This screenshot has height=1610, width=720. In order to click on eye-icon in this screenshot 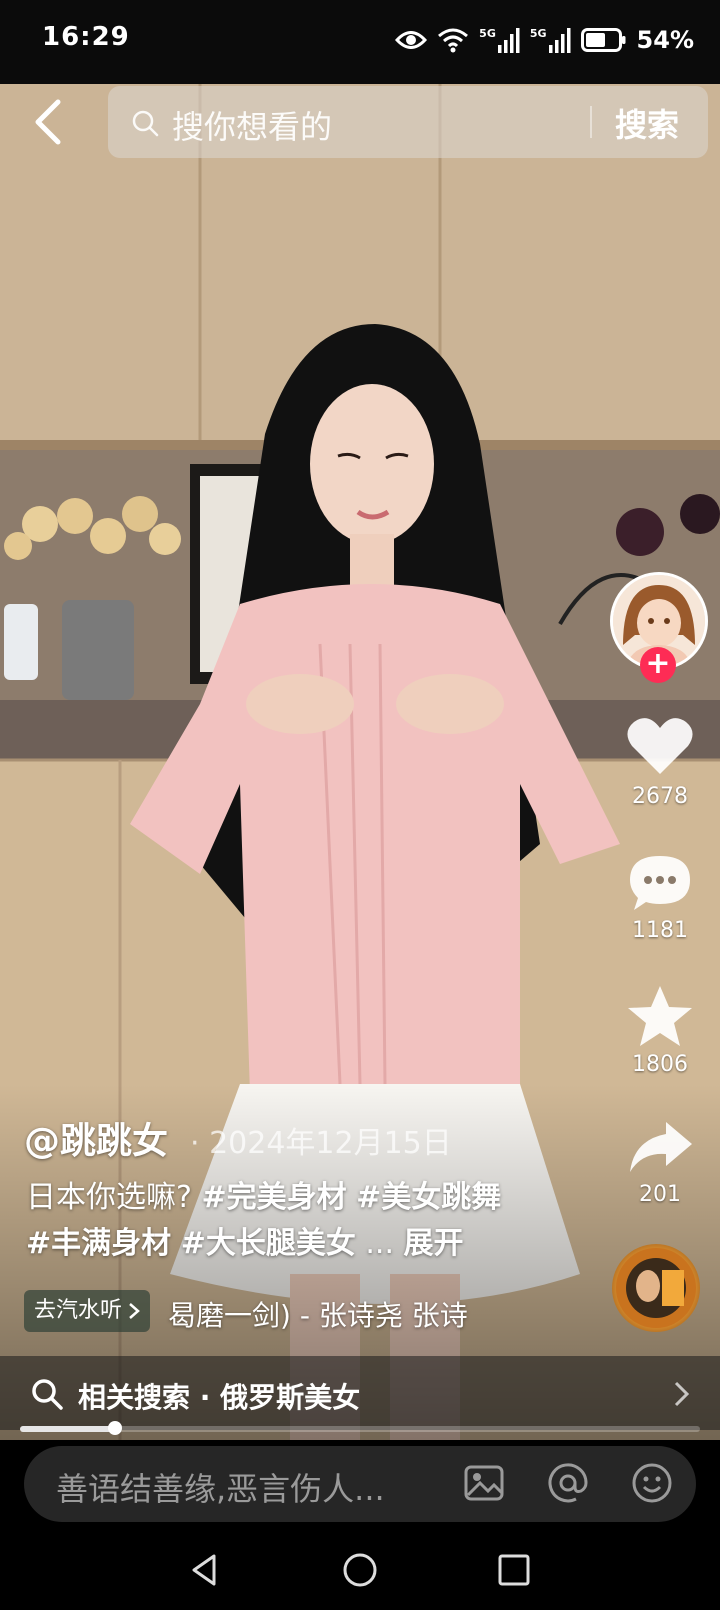, I will do `click(411, 40)`.